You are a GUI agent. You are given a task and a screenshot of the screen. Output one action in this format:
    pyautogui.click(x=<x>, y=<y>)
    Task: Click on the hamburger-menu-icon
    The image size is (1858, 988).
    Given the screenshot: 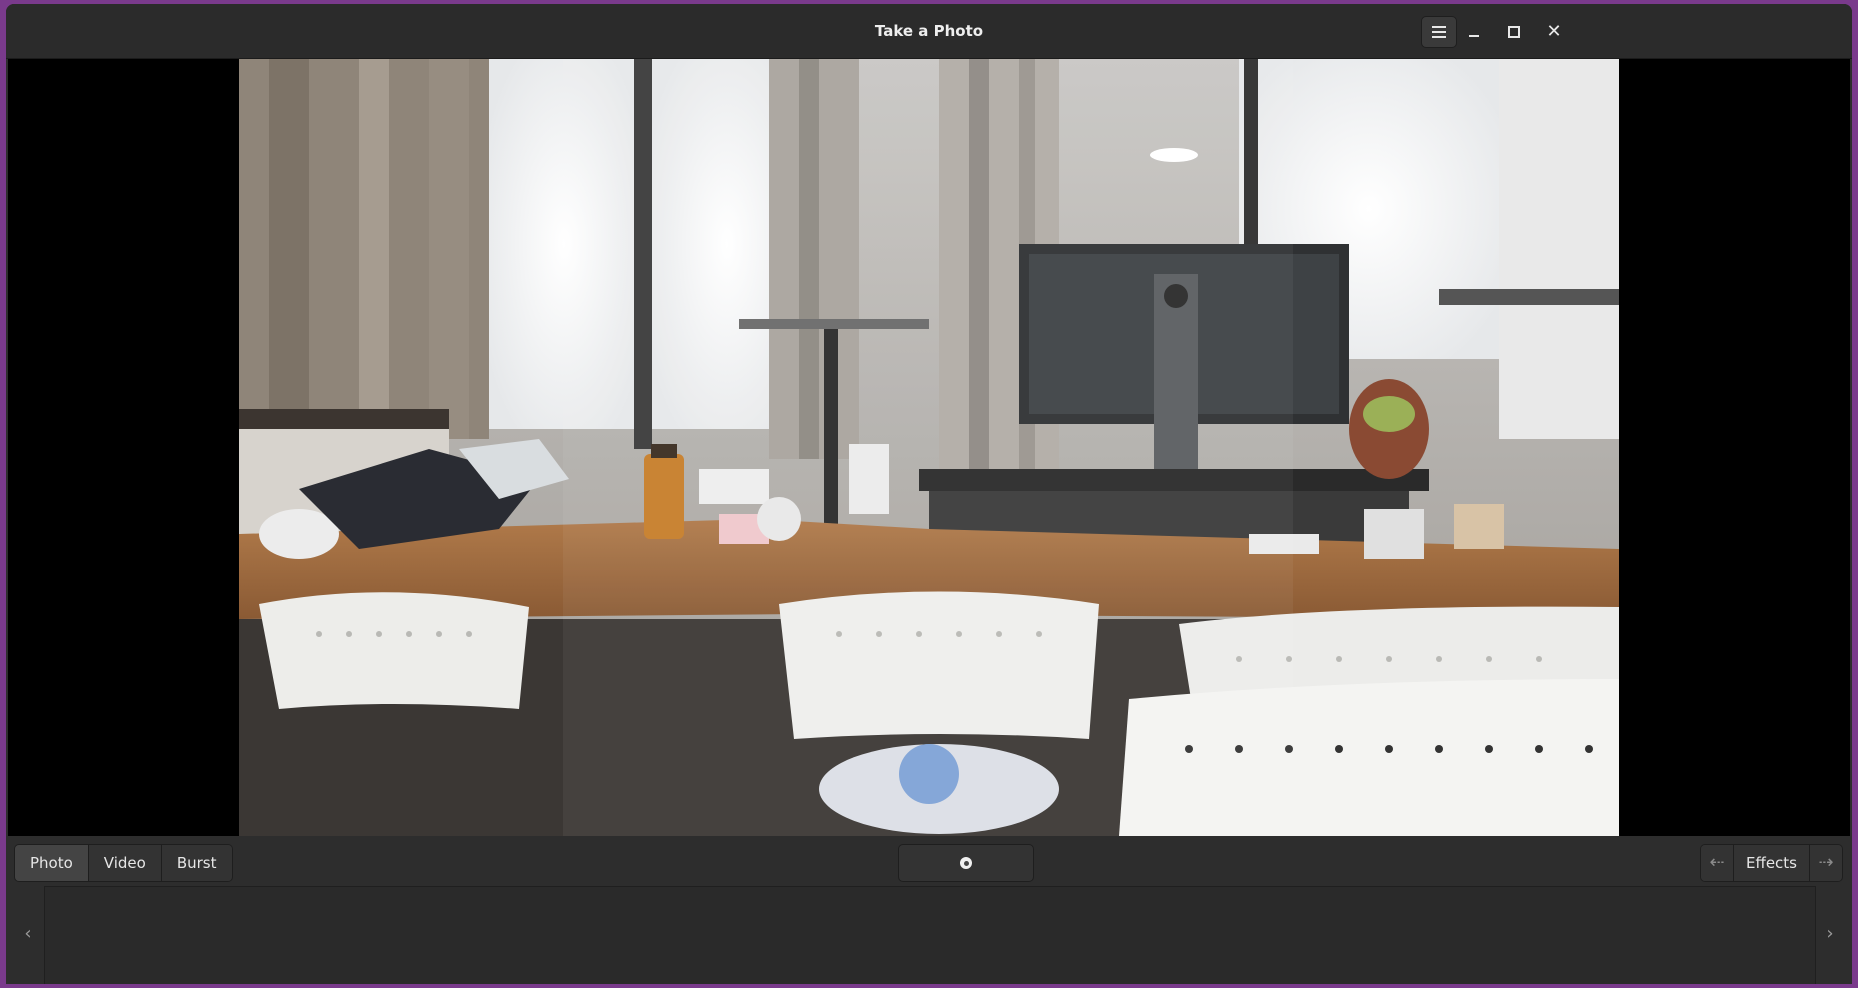 What is the action you would take?
    pyautogui.click(x=1439, y=32)
    